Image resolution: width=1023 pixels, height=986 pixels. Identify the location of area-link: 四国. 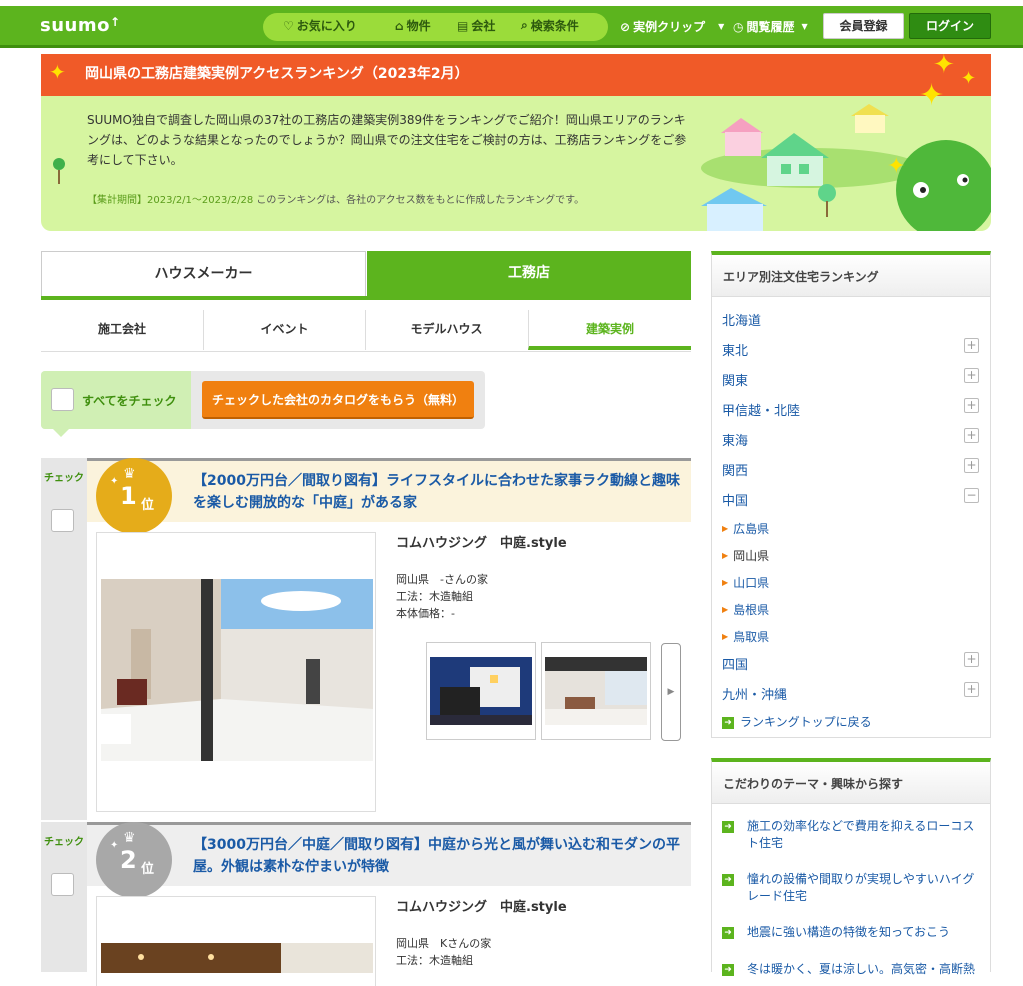
(735, 665).